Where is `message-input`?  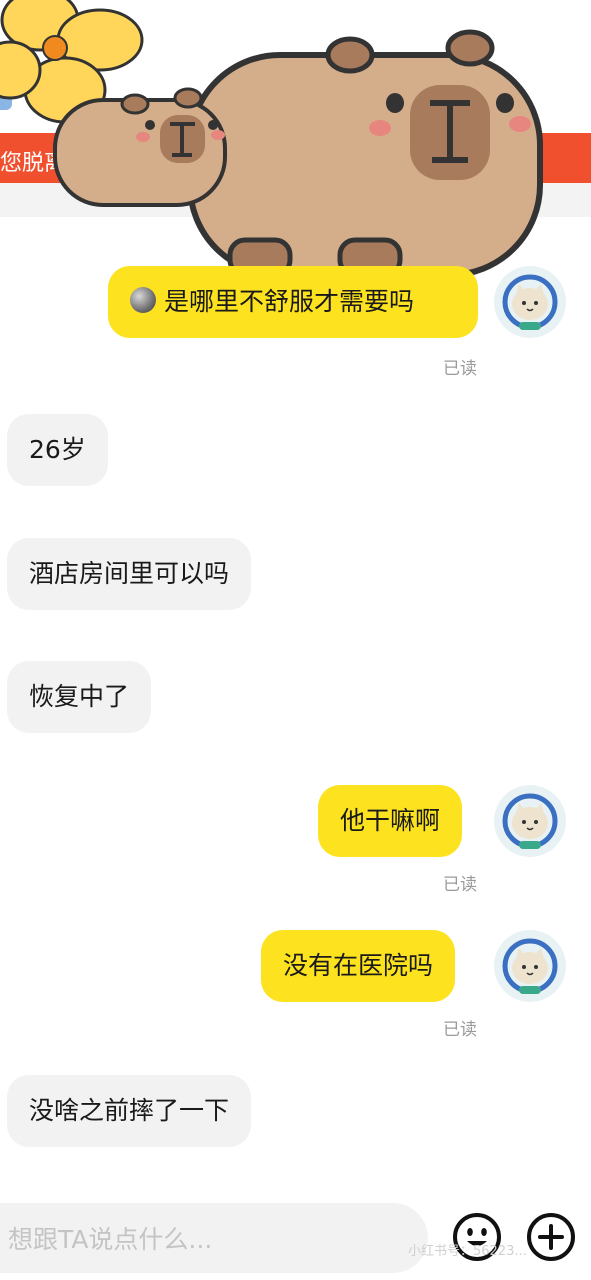
message-input is located at coordinates (213, 1239).